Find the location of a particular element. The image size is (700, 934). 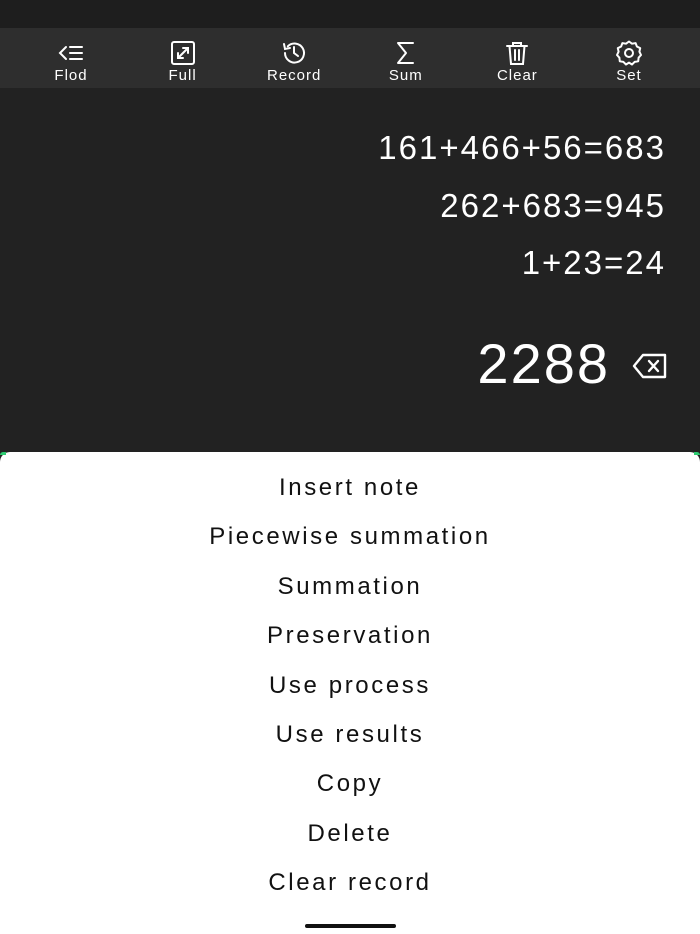

trash-icon is located at coordinates (517, 53).